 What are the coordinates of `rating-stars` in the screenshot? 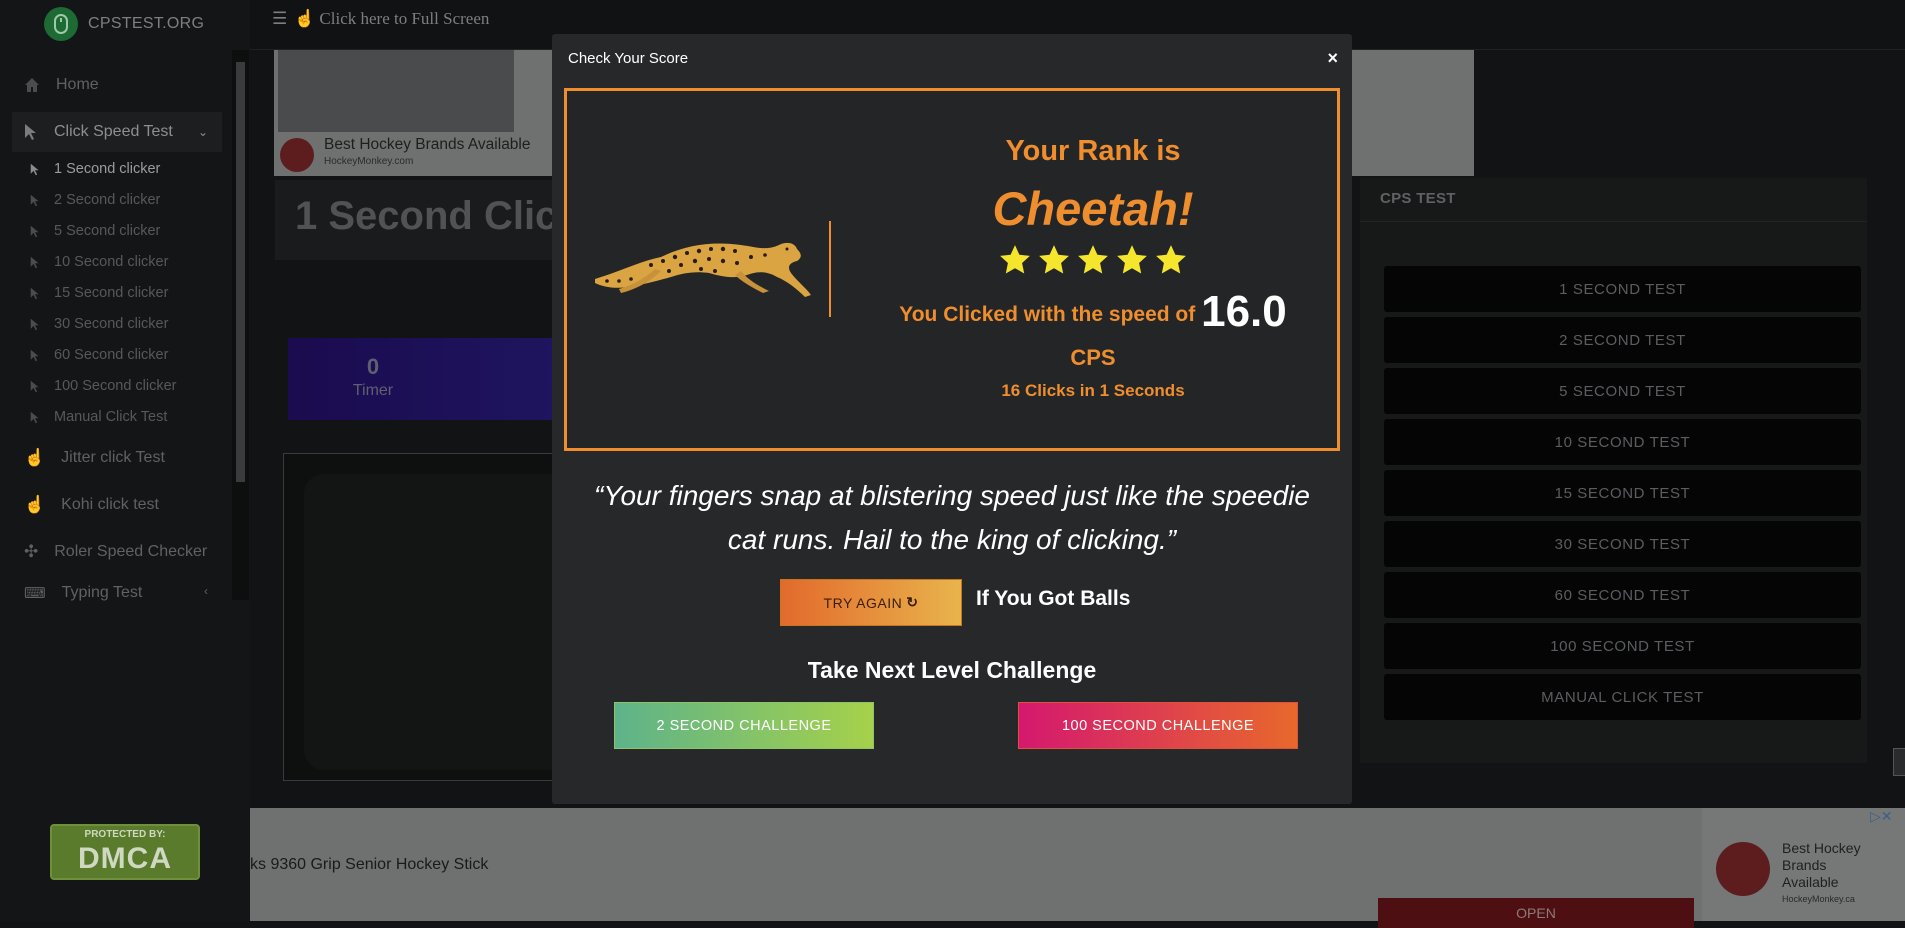 It's located at (1093, 260).